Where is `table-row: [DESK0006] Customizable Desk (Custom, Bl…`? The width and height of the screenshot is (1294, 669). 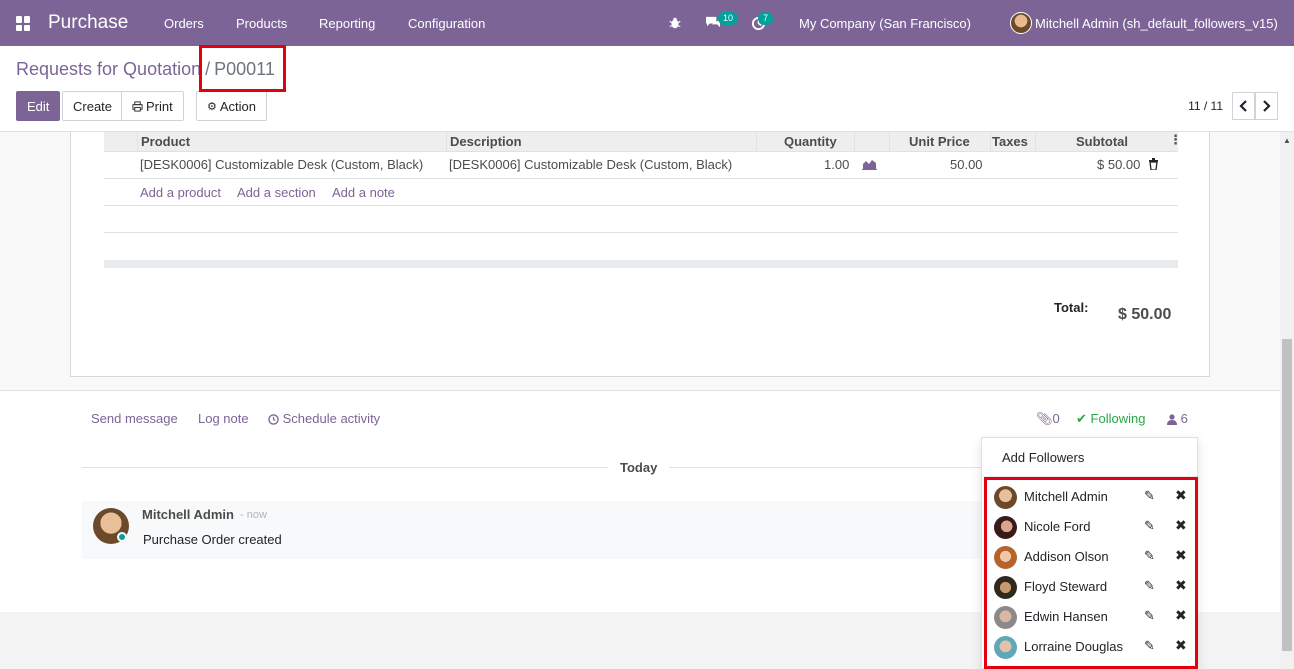
table-row: [DESK0006] Customizable Desk (Custom, Bl… is located at coordinates (641, 165).